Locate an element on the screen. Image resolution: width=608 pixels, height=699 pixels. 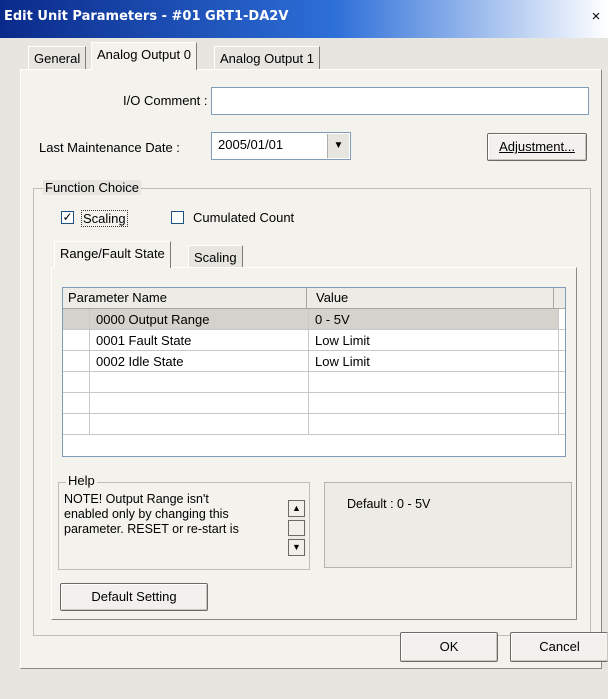
default-setting-button: Default Setting is located at coordinates (134, 597).